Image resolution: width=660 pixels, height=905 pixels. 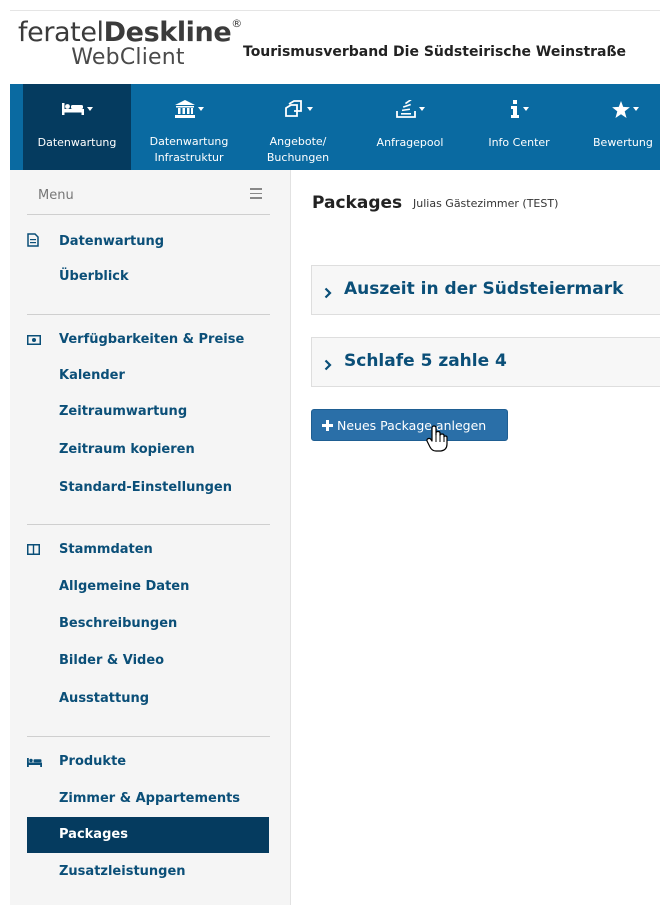 I want to click on logo-wordmark: feratelDeskline®, so click(x=130, y=32).